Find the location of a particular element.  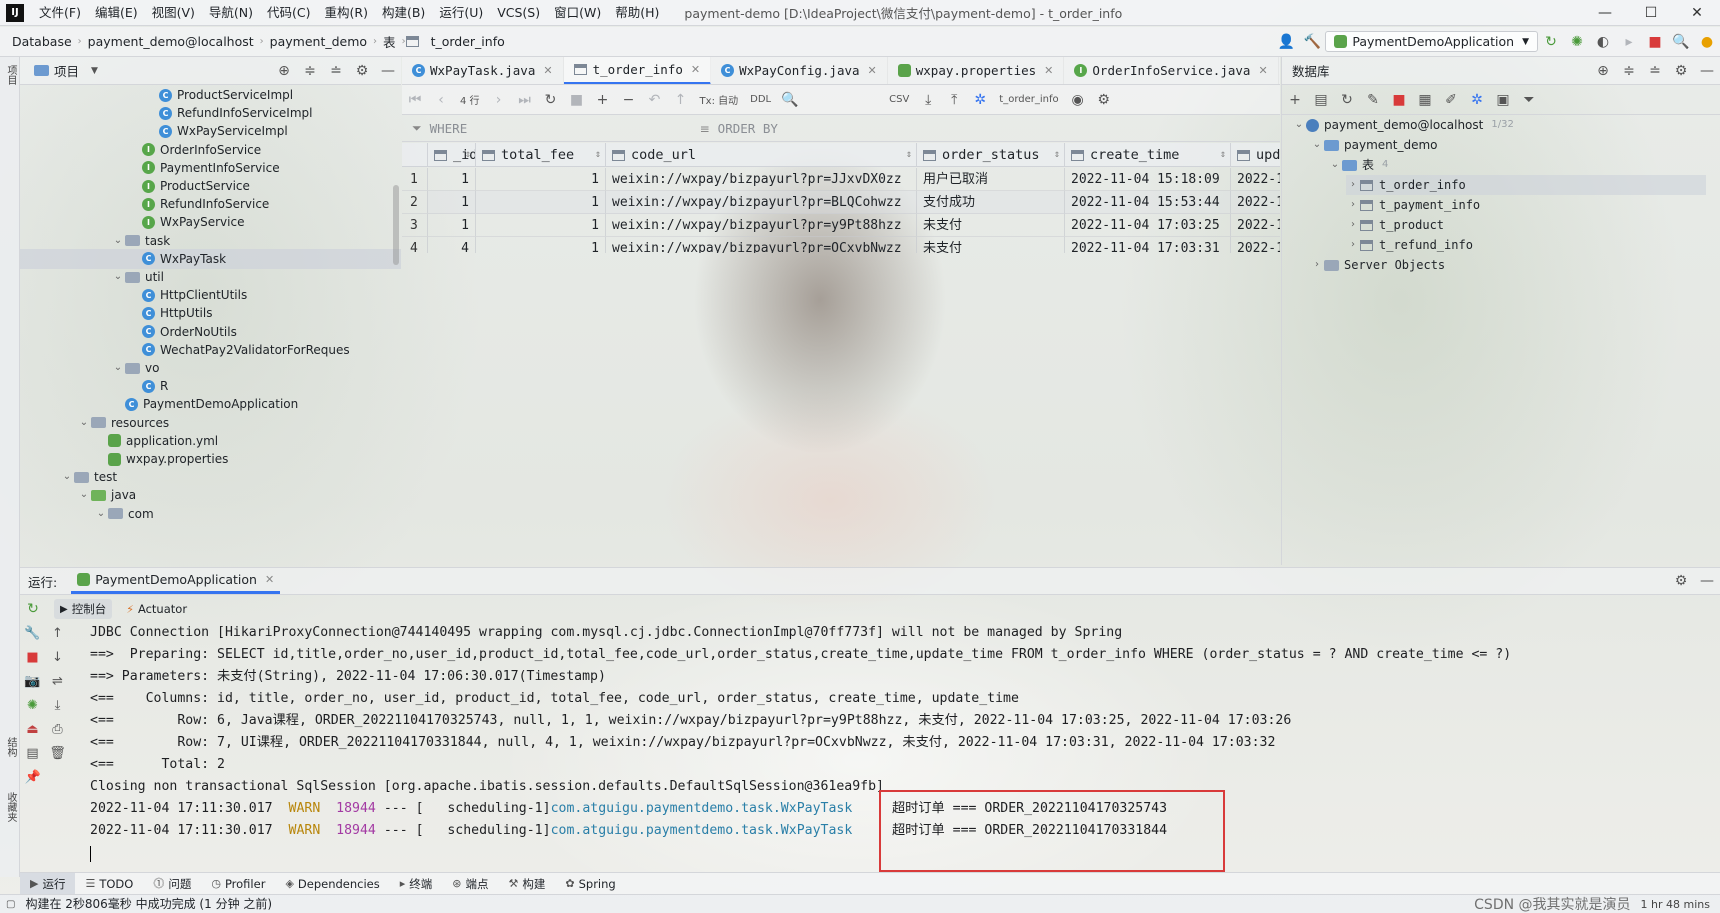

menu-item: 构建(B) is located at coordinates (403, 13).